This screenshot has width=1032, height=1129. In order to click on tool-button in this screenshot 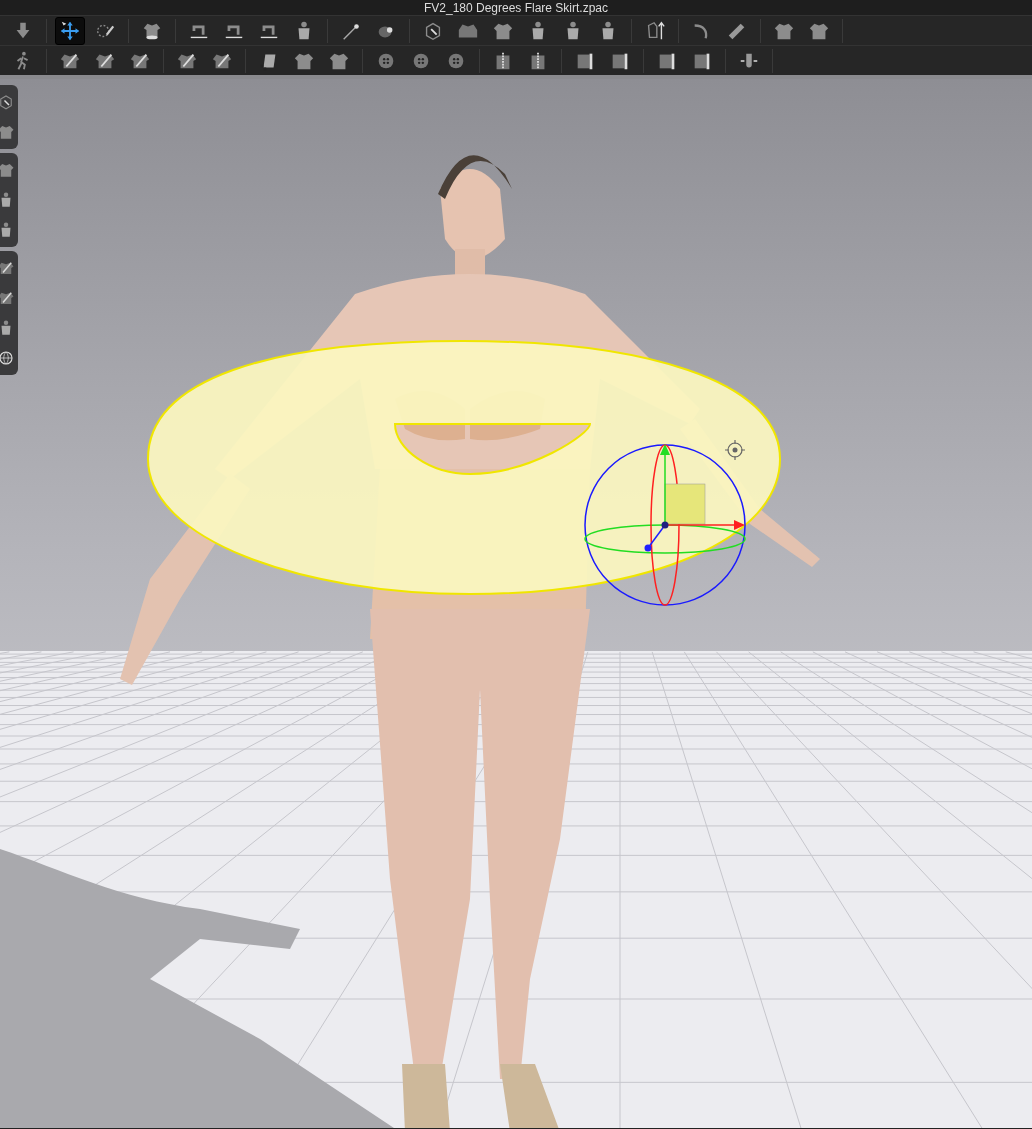, I will do `click(70, 30)`.